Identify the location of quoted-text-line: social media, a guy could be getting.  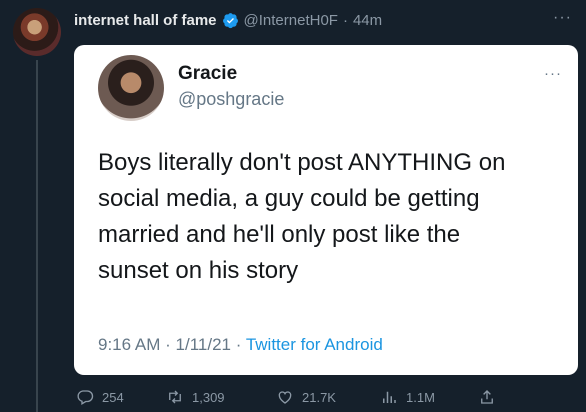
(289, 198).